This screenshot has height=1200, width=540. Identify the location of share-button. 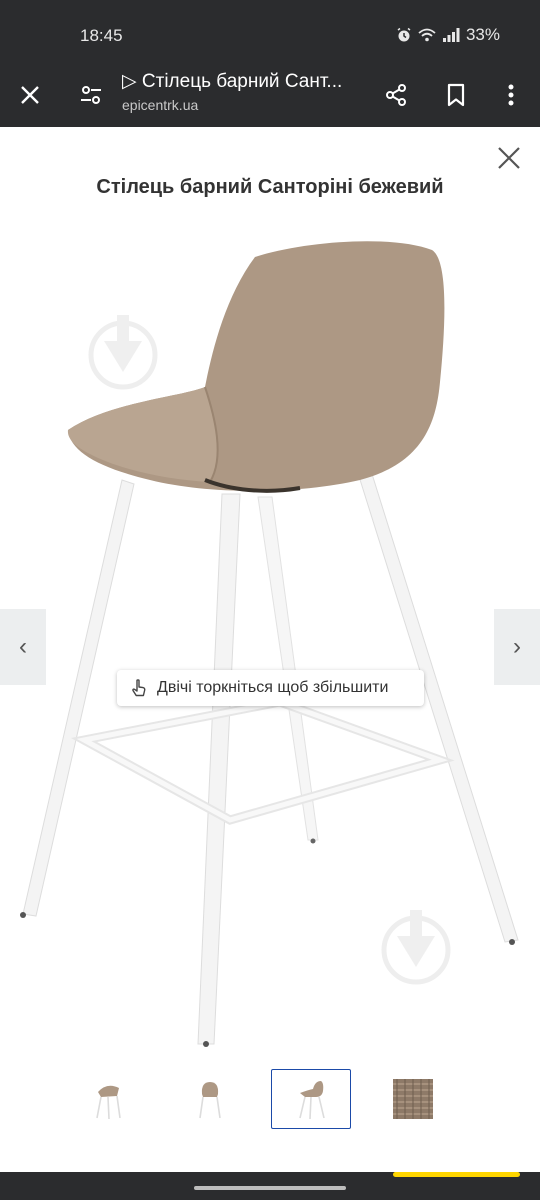
(396, 95).